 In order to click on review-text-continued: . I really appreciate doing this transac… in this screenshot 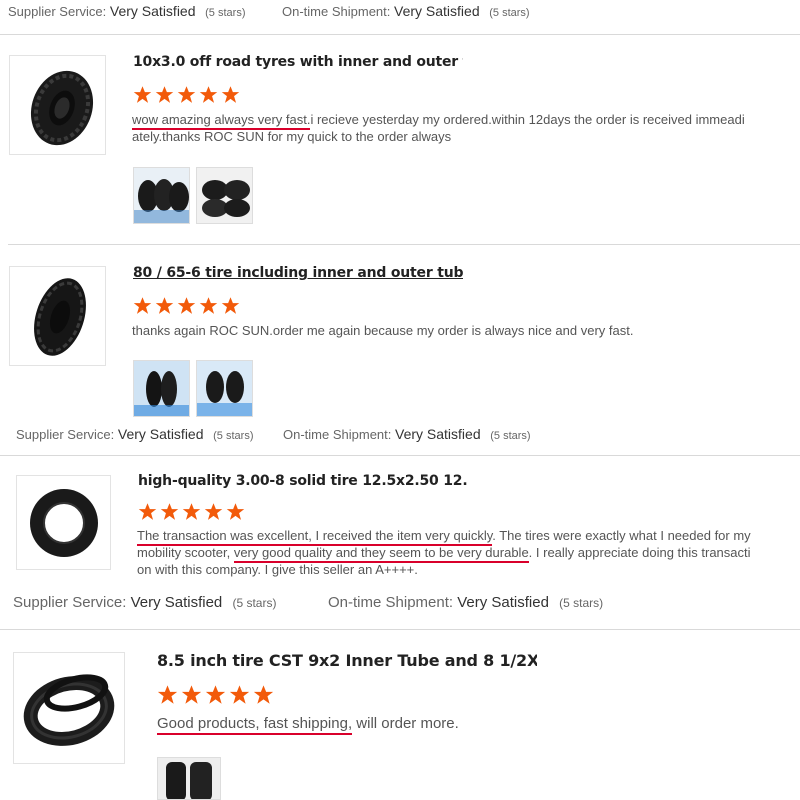, I will do `click(639, 552)`.